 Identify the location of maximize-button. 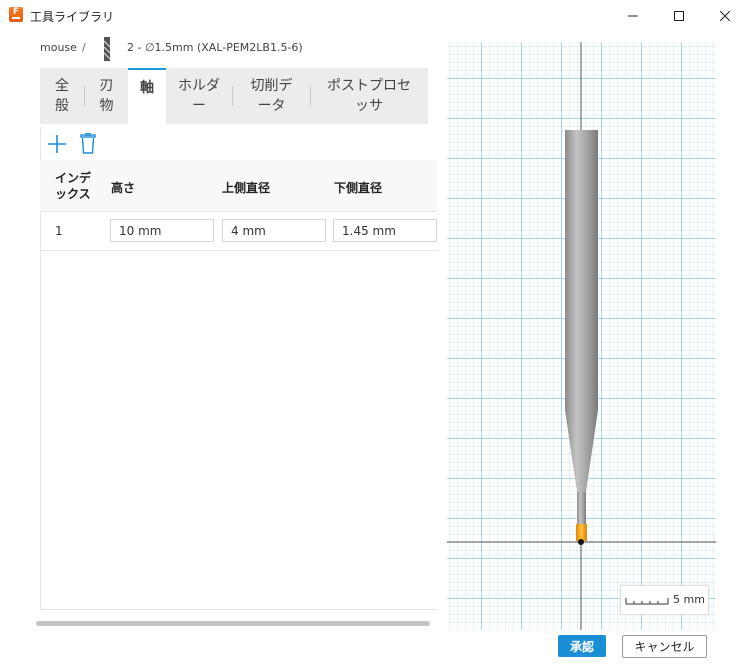
(679, 15).